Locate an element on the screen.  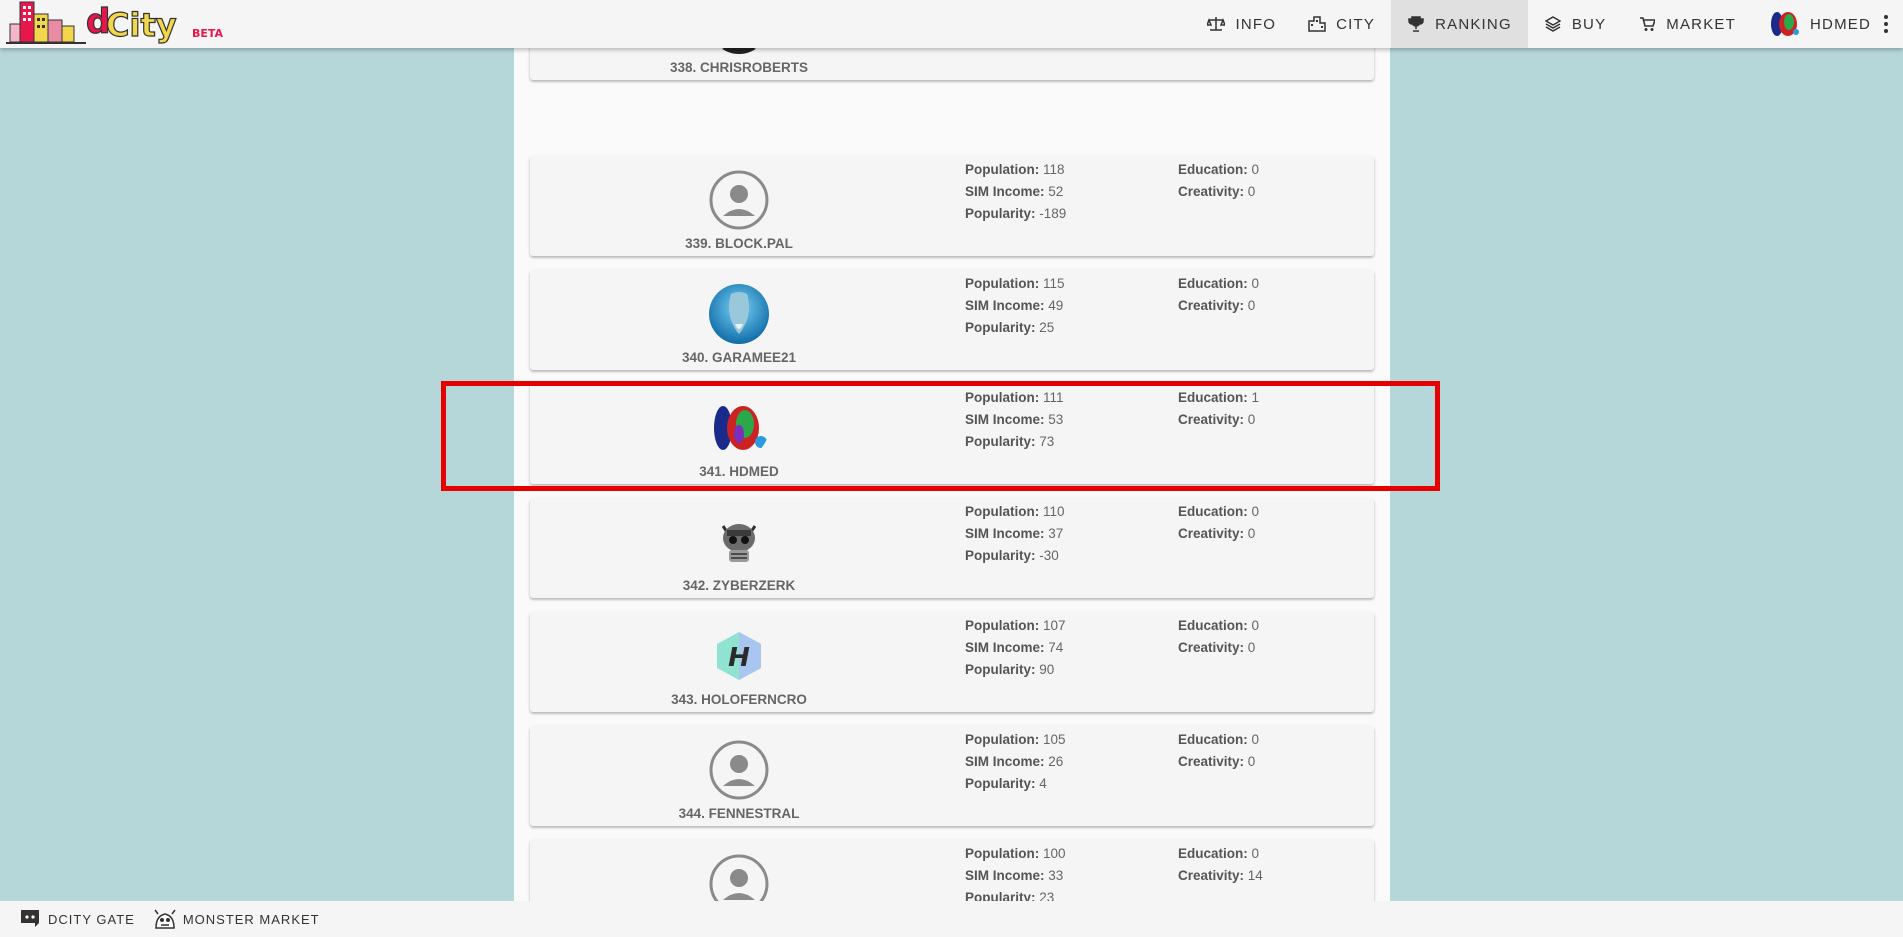
monster-market-link: MONSTER MARKET is located at coordinates (236, 919).